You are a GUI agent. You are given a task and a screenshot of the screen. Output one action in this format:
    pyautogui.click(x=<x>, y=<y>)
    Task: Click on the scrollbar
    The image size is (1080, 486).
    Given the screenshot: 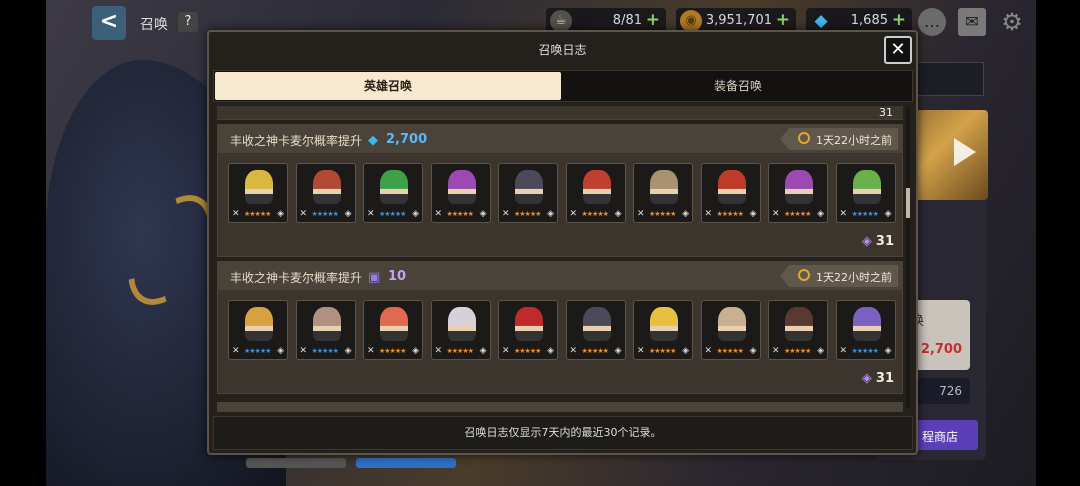 What is the action you would take?
    pyautogui.click(x=908, y=258)
    